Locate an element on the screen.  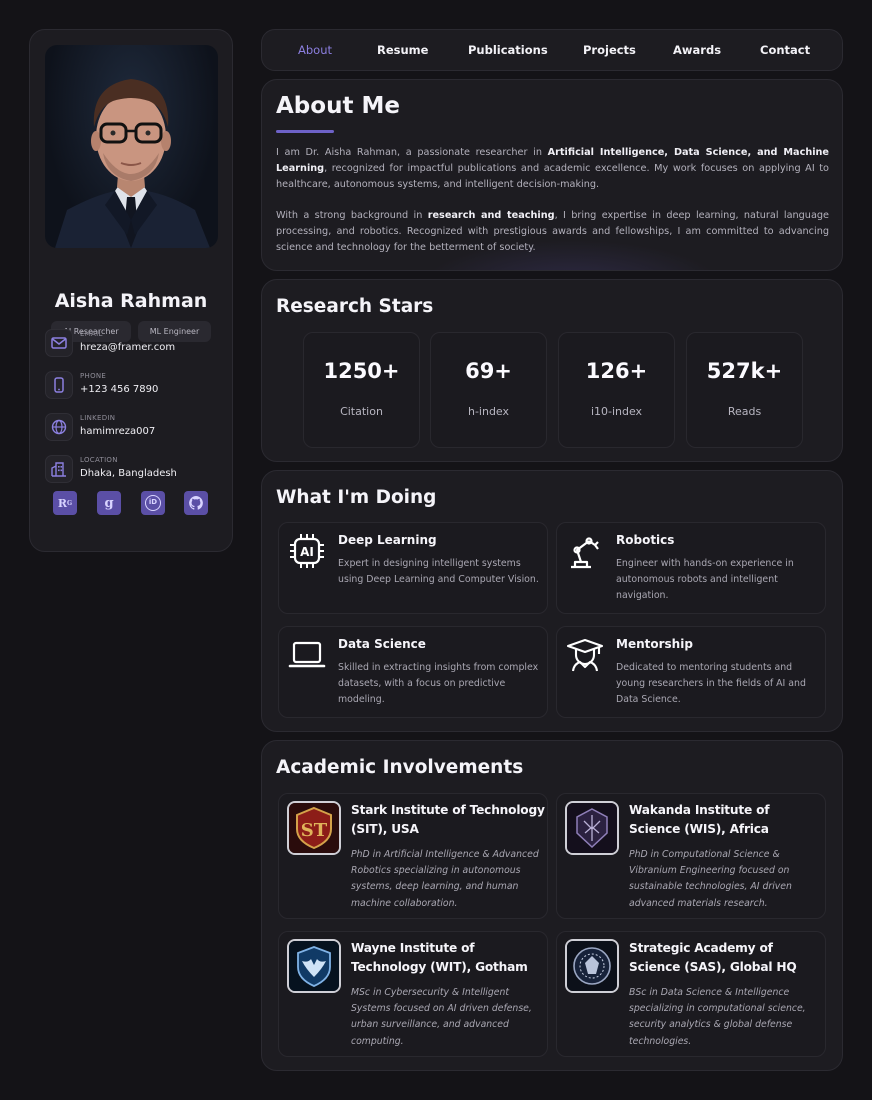
orcid-text: iD is located at coordinates (153, 503).